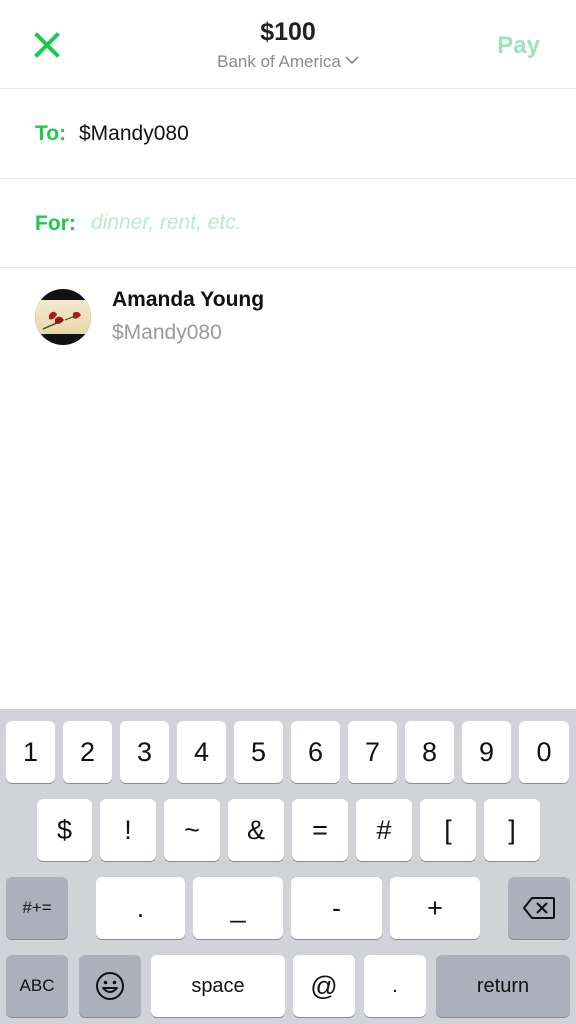  Describe the element at coordinates (166, 223) in the screenshot. I see `note-input: dinner, rent, etc.` at that location.